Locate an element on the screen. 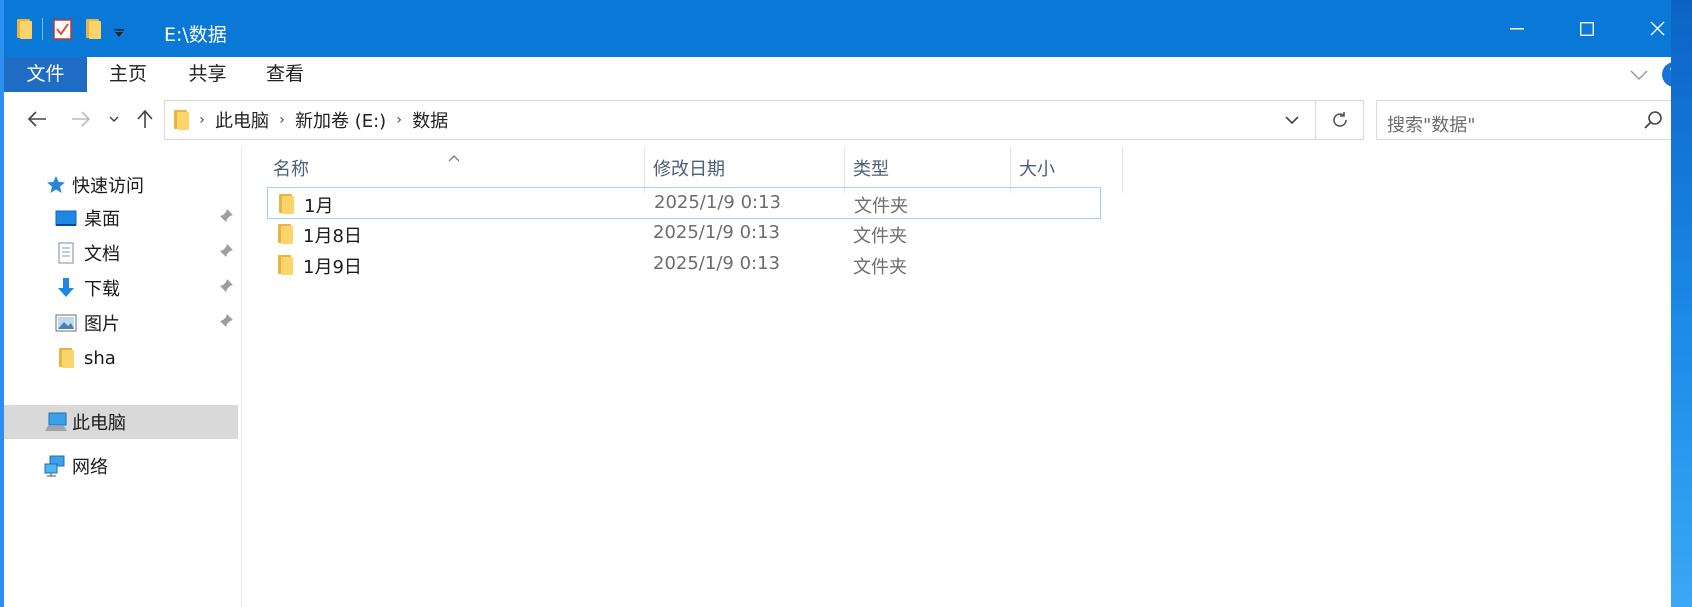  search-input: 搜索"数据" is located at coordinates (1431, 124).